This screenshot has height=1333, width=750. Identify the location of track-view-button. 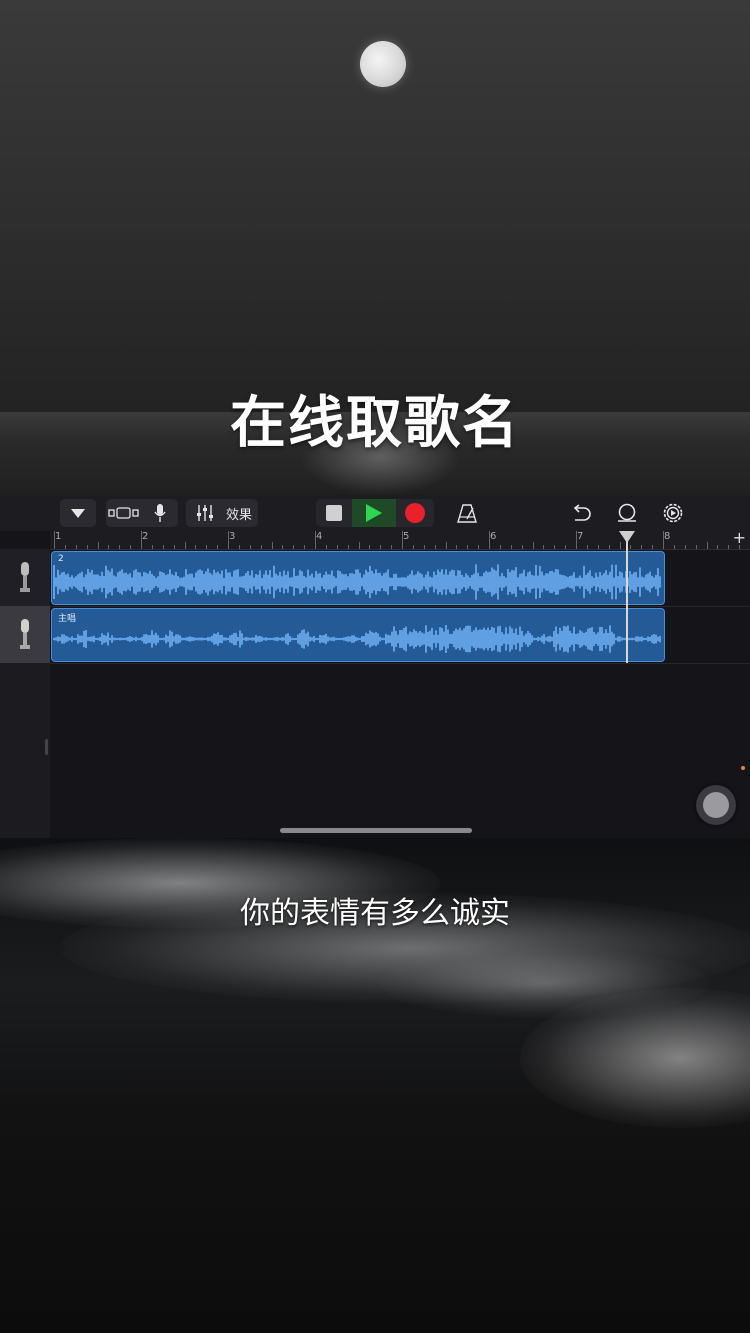
(124, 513).